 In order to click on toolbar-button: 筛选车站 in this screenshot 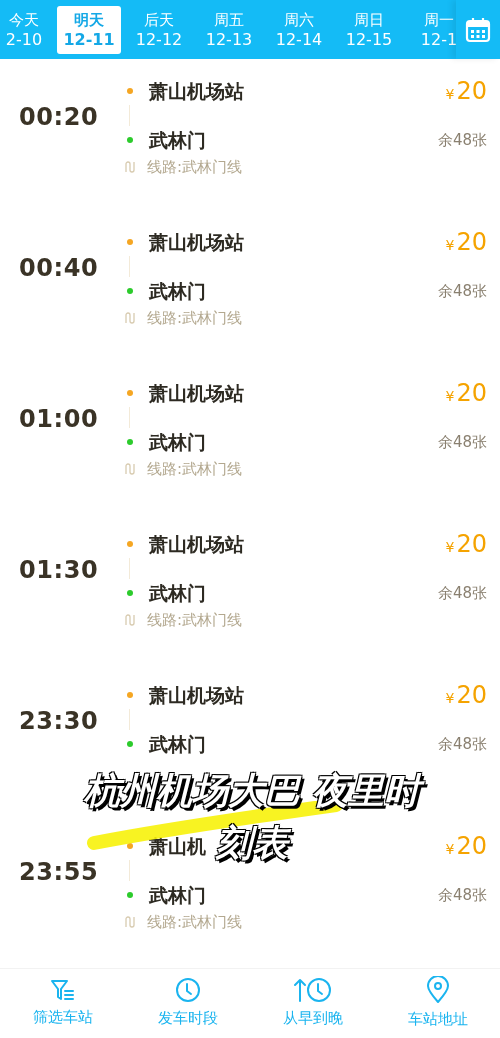, I will do `click(62, 1003)`.